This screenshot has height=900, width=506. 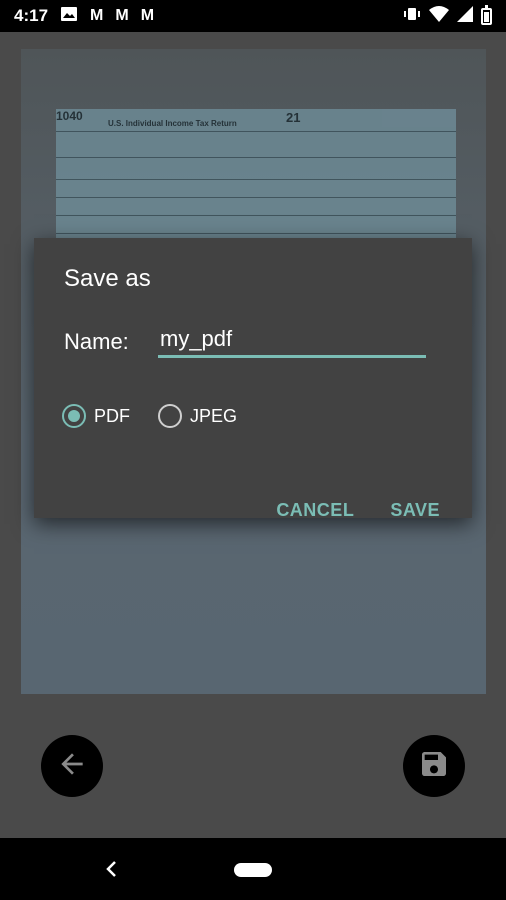 I want to click on file-name-input, so click(x=292, y=340).